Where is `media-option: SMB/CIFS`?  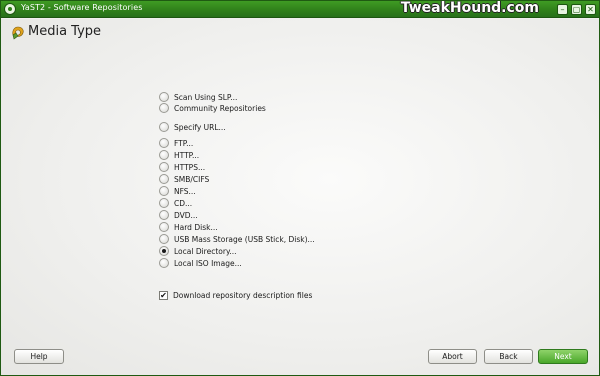 media-option: SMB/CIFS is located at coordinates (184, 179).